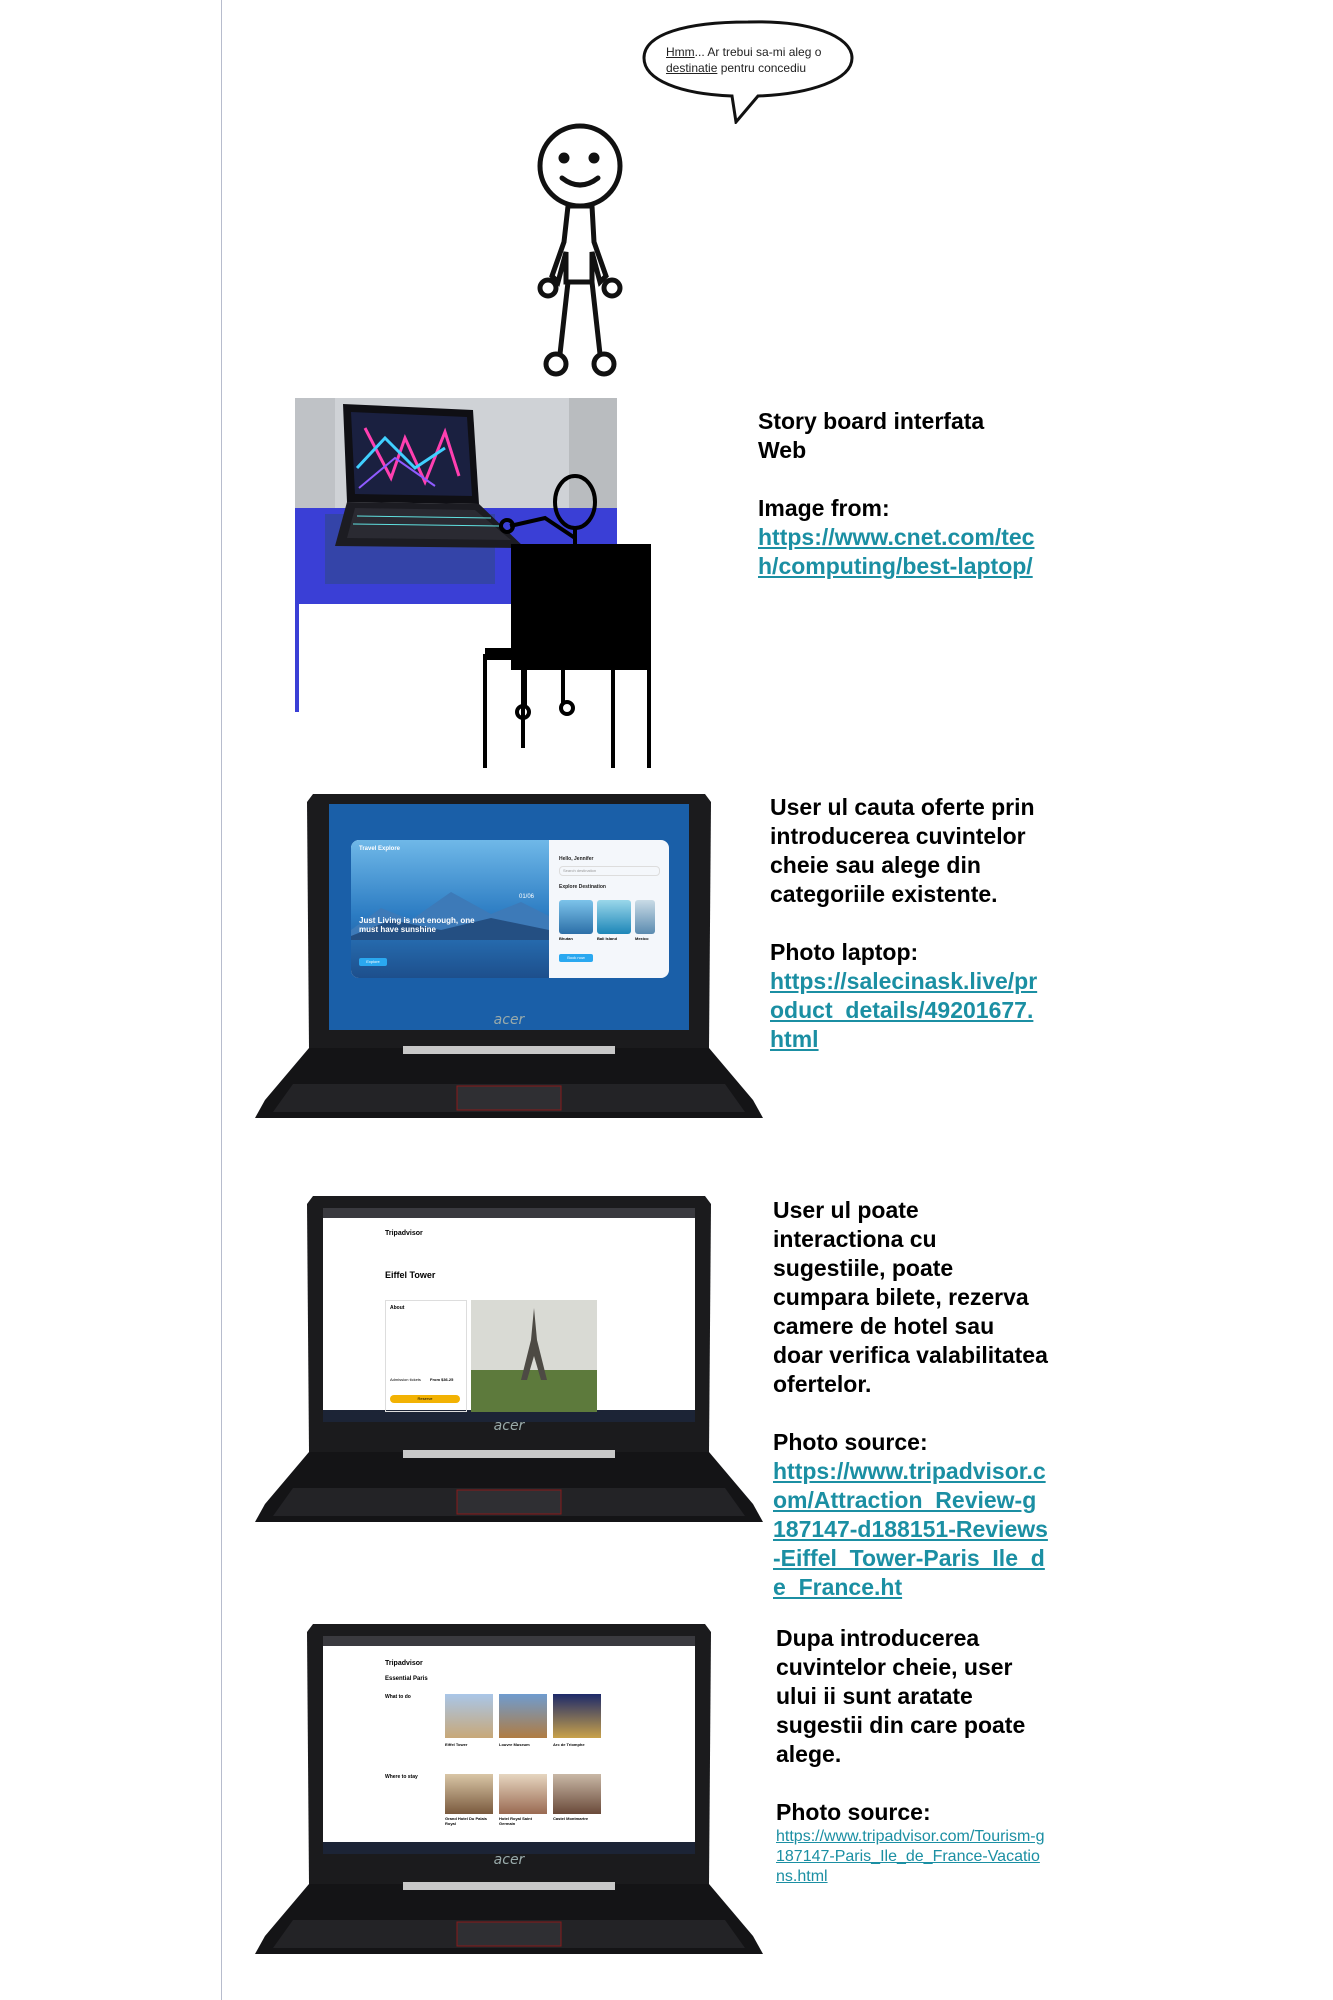 This screenshot has height=2000, width=1333. Describe the element at coordinates (456, 1744) in the screenshot. I see `card-eiffel-label: Eiffel Tower` at that location.